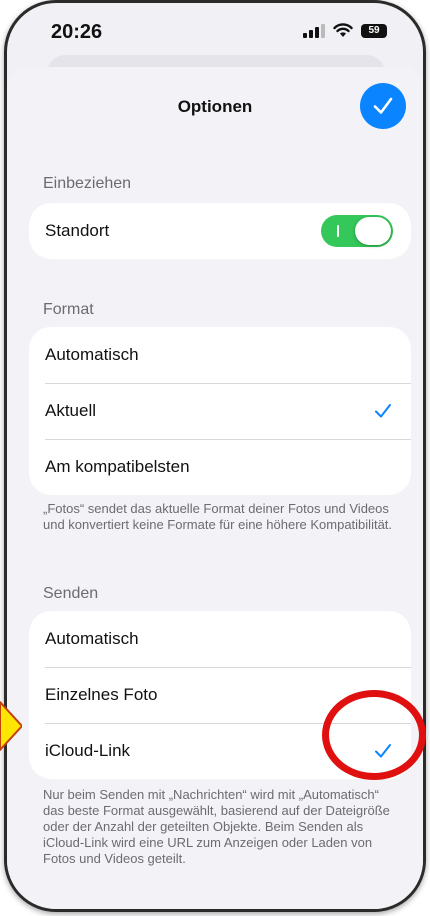  I want to click on format-option-label: Am kompatibelsten, so click(117, 466).